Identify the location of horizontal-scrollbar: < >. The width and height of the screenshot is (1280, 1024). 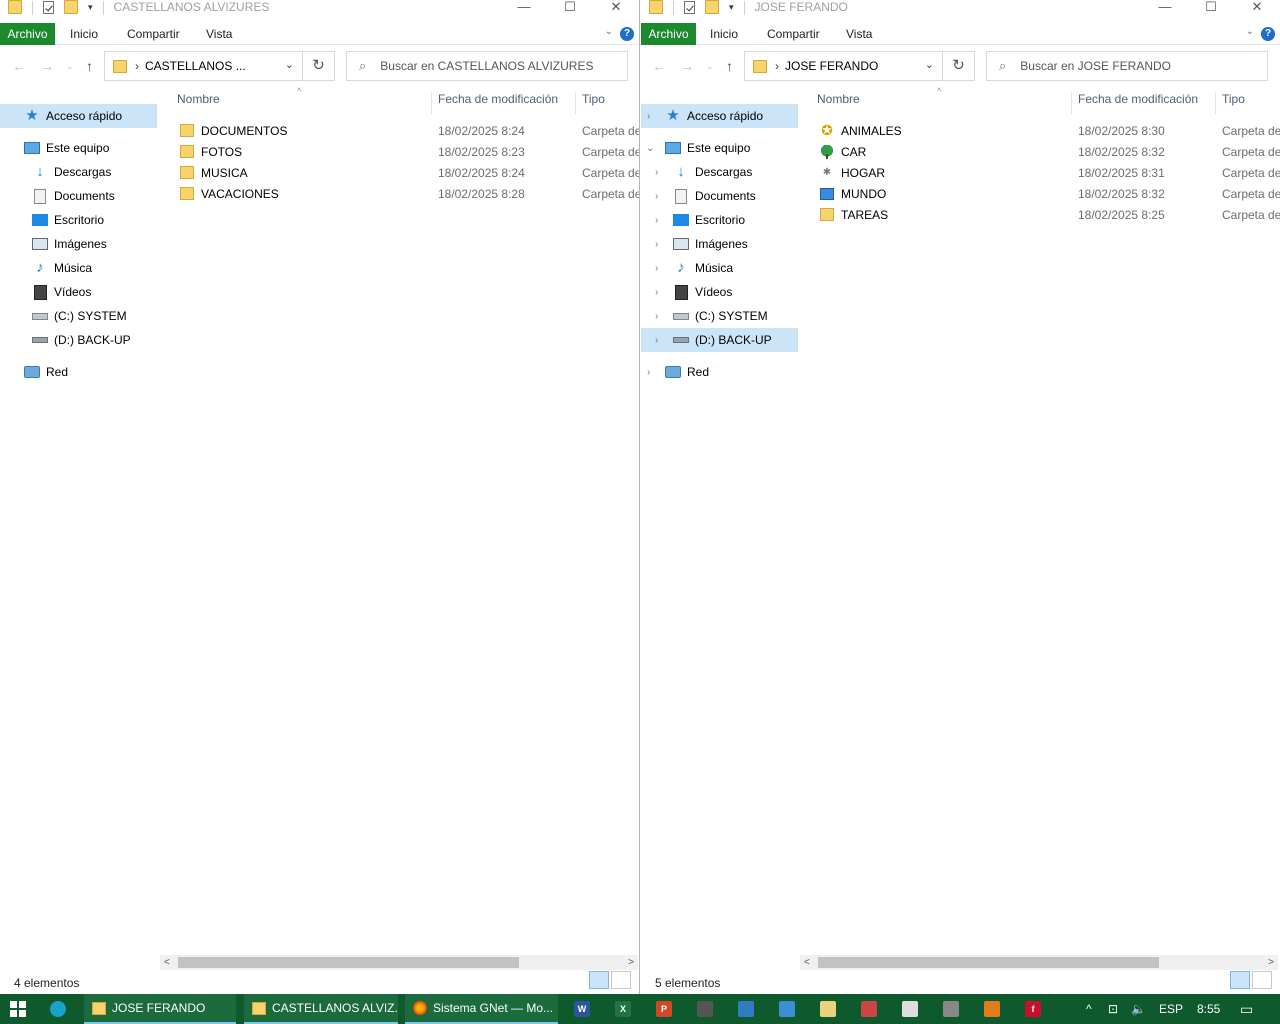
(399, 962).